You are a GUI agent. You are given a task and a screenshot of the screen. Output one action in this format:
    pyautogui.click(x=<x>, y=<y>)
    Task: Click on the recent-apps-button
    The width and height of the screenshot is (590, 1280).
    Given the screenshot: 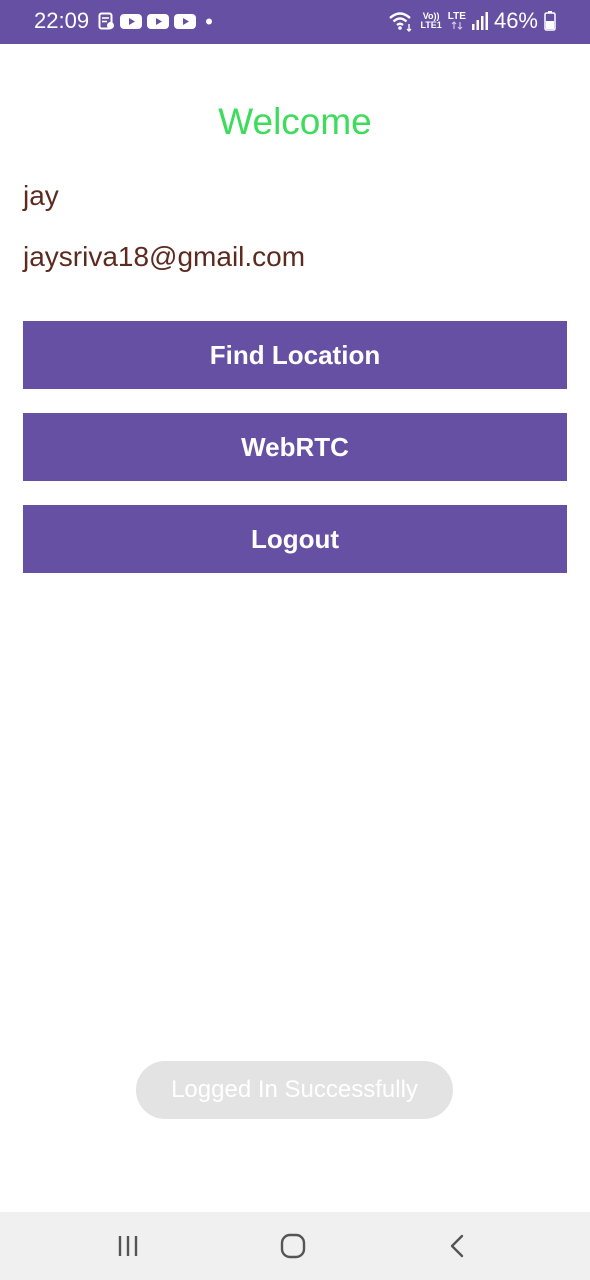 What is the action you would take?
    pyautogui.click(x=128, y=1246)
    